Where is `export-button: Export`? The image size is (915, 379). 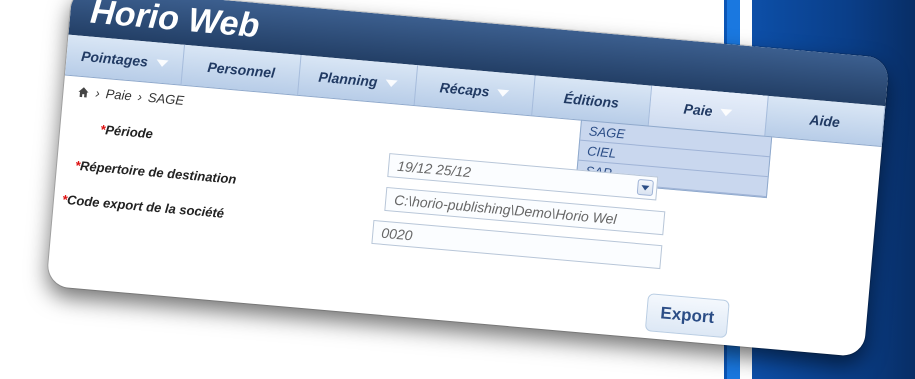 export-button: Export is located at coordinates (687, 316).